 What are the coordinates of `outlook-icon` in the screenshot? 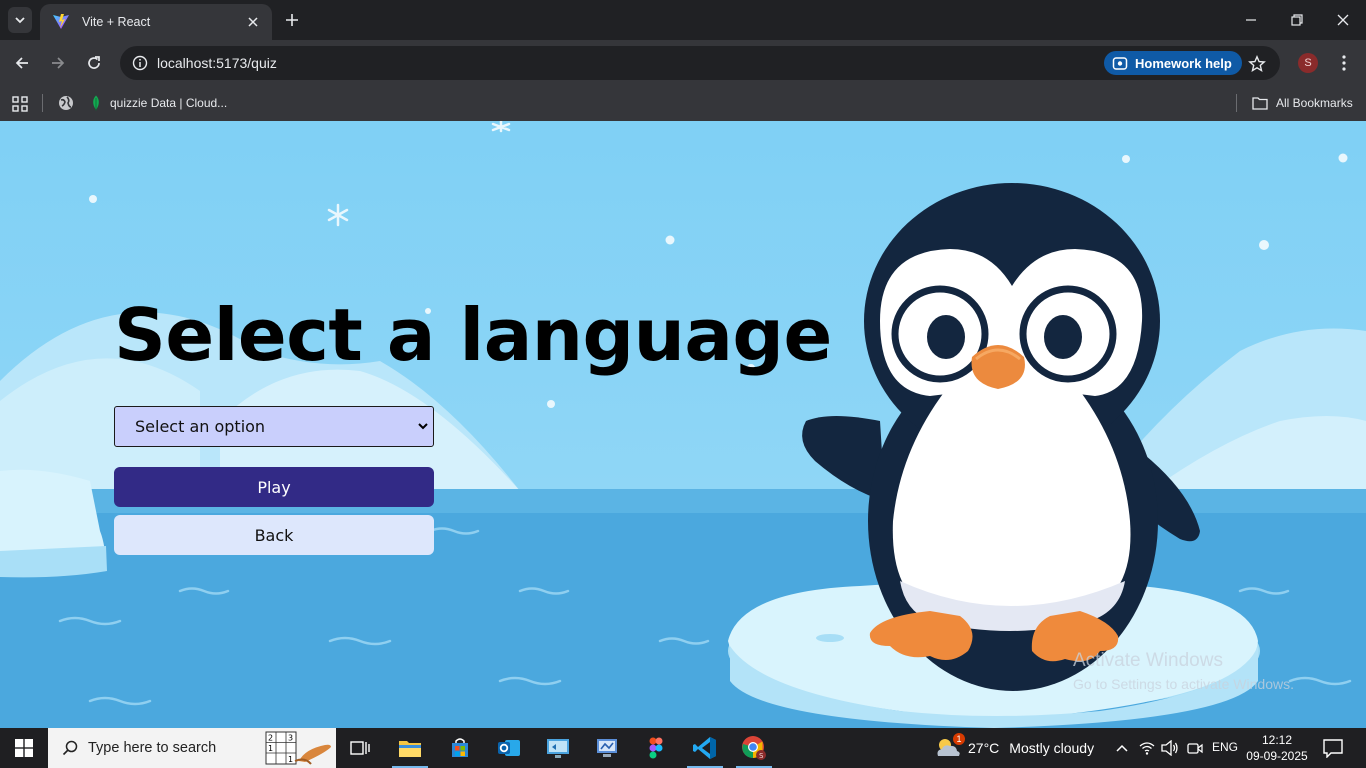 It's located at (509, 748).